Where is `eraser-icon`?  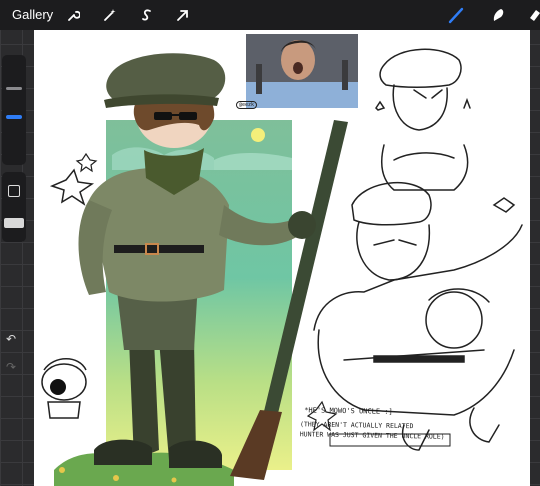 eraser-icon is located at coordinates (534, 15).